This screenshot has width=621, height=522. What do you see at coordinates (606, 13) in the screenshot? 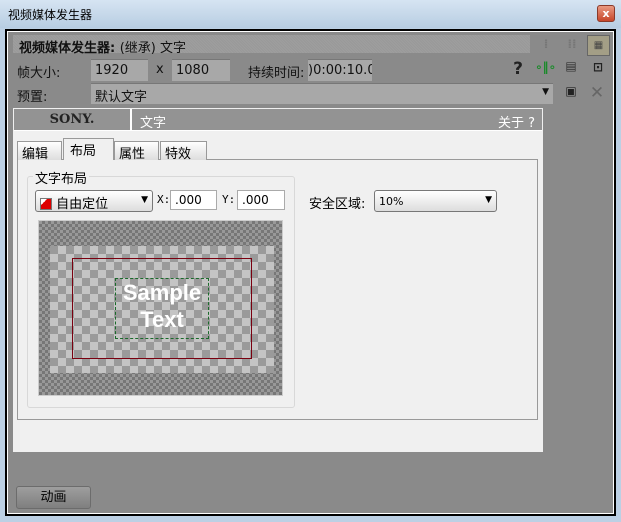
I see `close-button: x` at bounding box center [606, 13].